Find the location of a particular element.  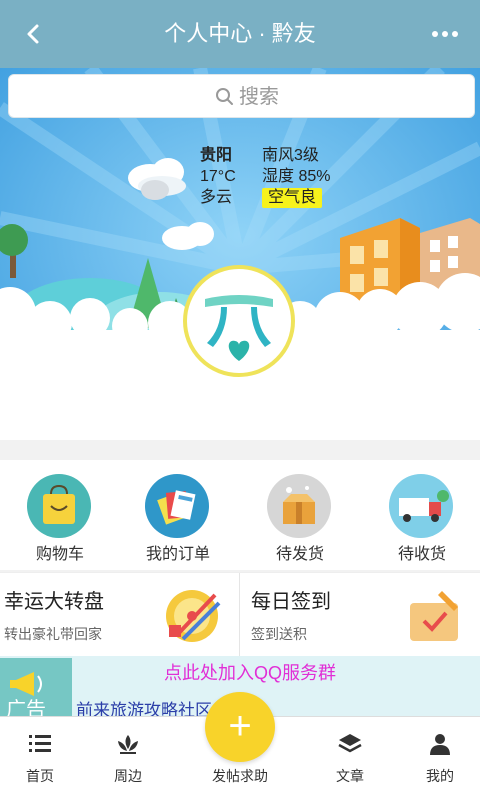

avatar-logo-icon is located at coordinates (239, 328).